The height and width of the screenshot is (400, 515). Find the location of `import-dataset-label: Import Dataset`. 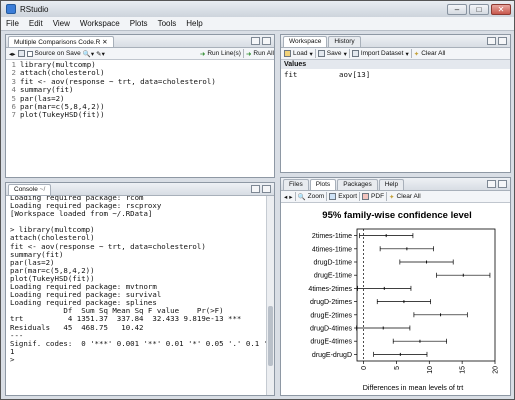

import-dataset-label: Import Dataset is located at coordinates (382, 53).